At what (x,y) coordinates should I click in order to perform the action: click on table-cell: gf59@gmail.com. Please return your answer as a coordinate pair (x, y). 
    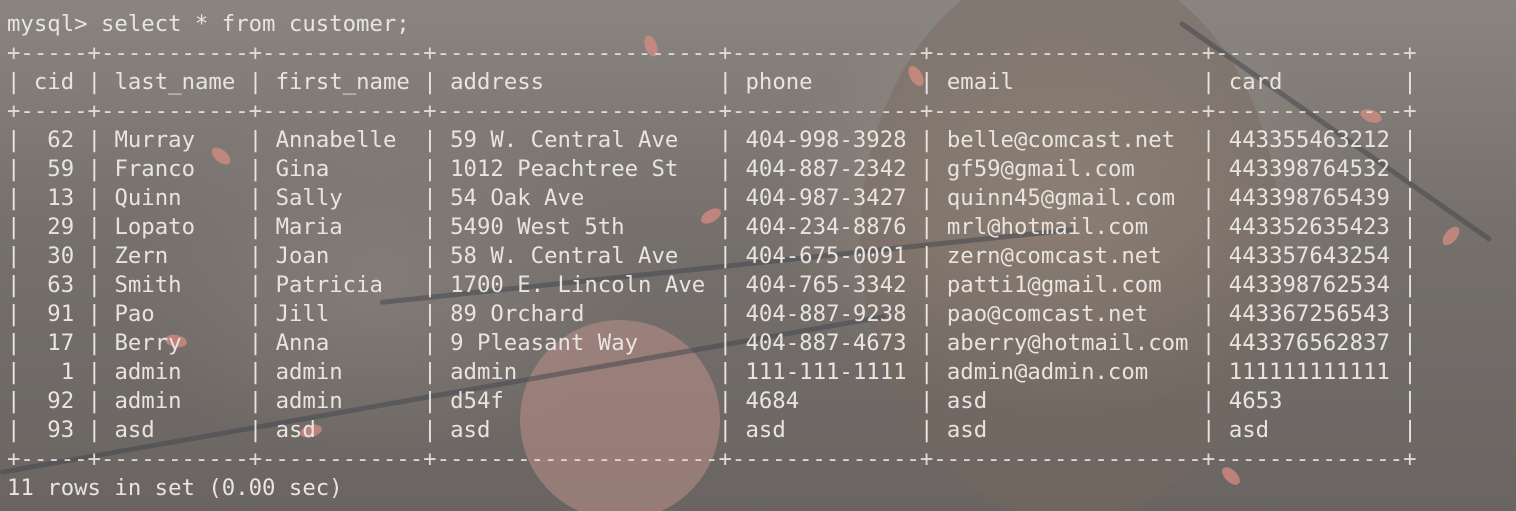
    Looking at the image, I should click on (1040, 169).